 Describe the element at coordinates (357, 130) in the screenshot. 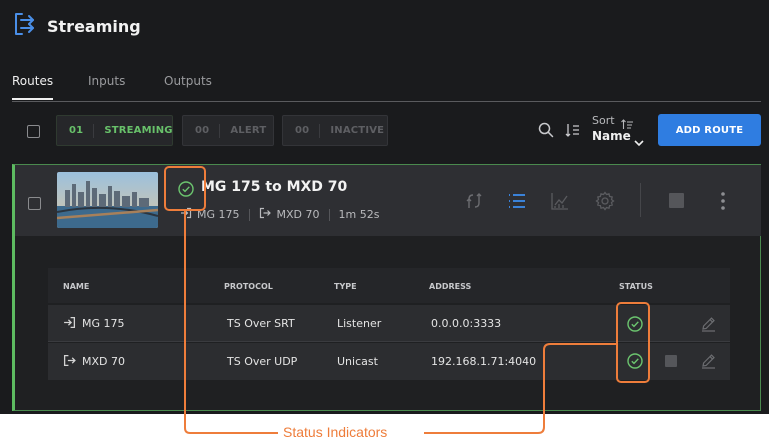

I see `filter-label: INACTIVE` at that location.